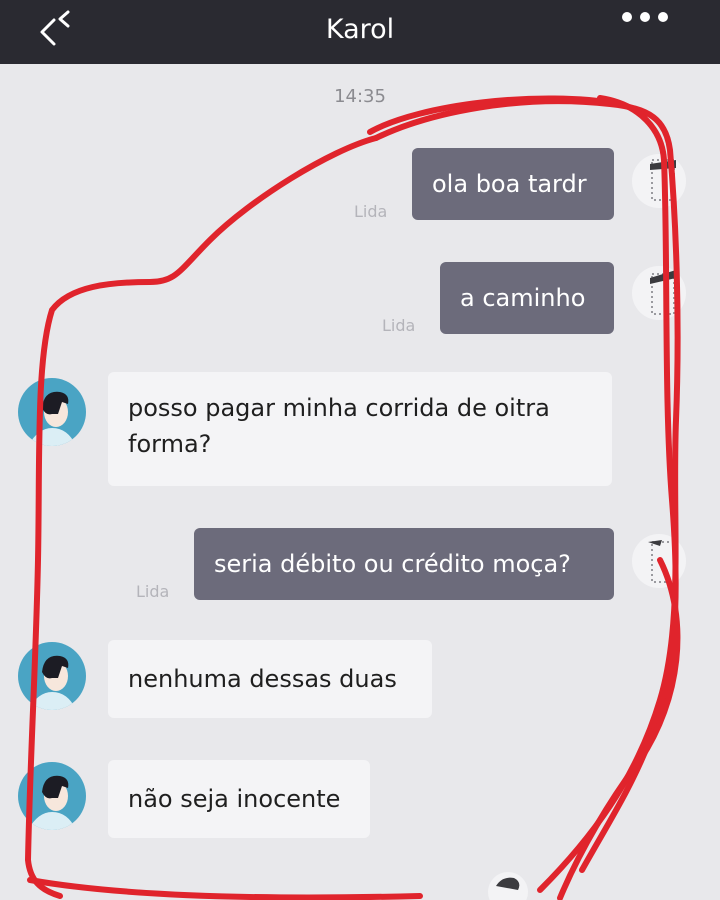  I want to click on chat-title: Karol, so click(360, 29).